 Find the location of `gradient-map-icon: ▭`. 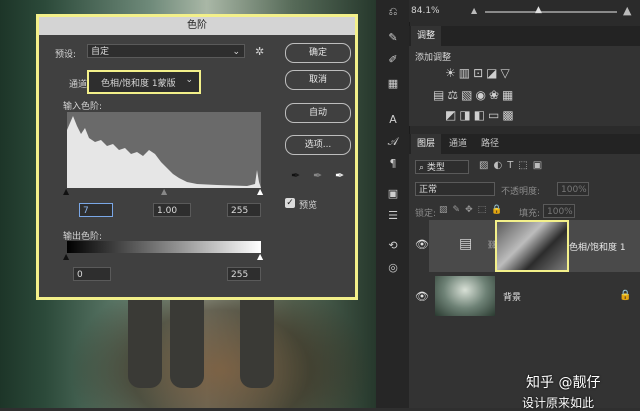

gradient-map-icon: ▭ is located at coordinates (495, 115).